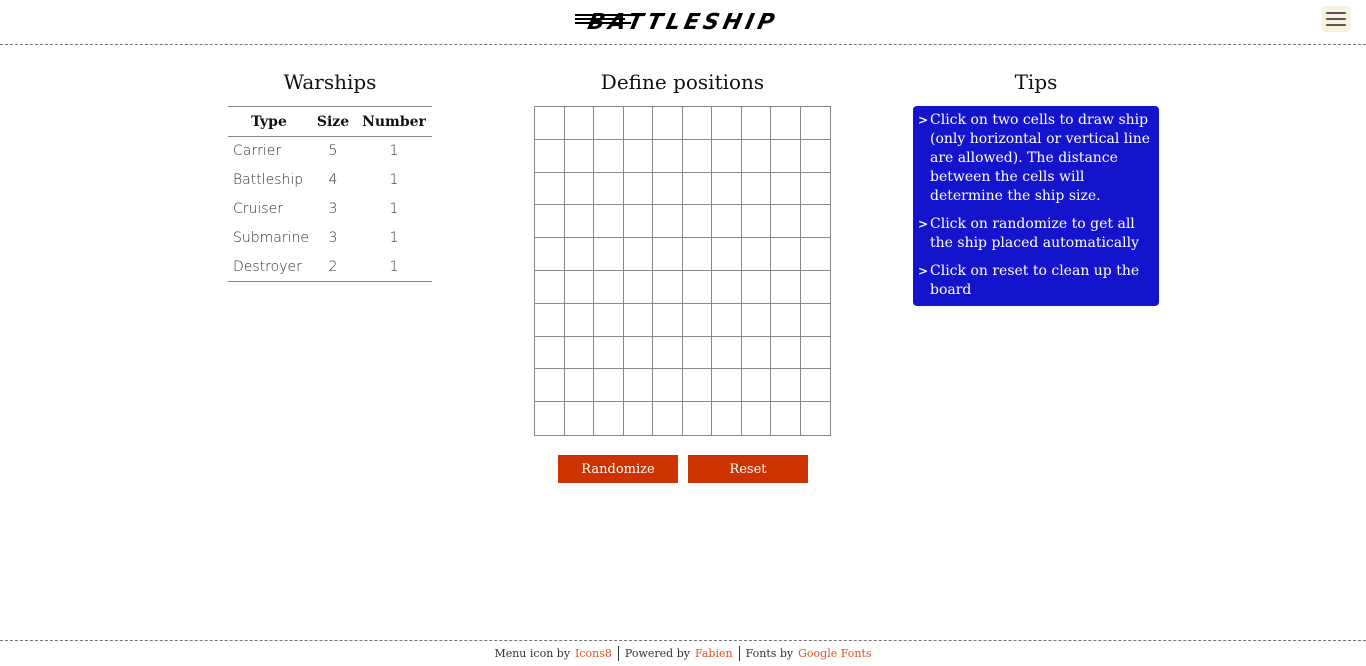  I want to click on placement-board, so click(682, 271).